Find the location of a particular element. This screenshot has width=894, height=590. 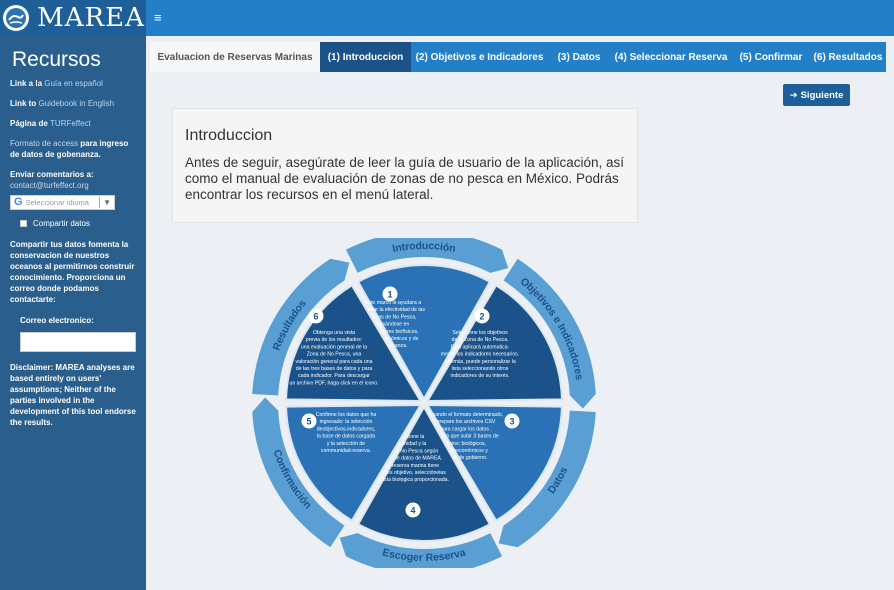

tab-introduccion: (1) Introduccion is located at coordinates (365, 57).